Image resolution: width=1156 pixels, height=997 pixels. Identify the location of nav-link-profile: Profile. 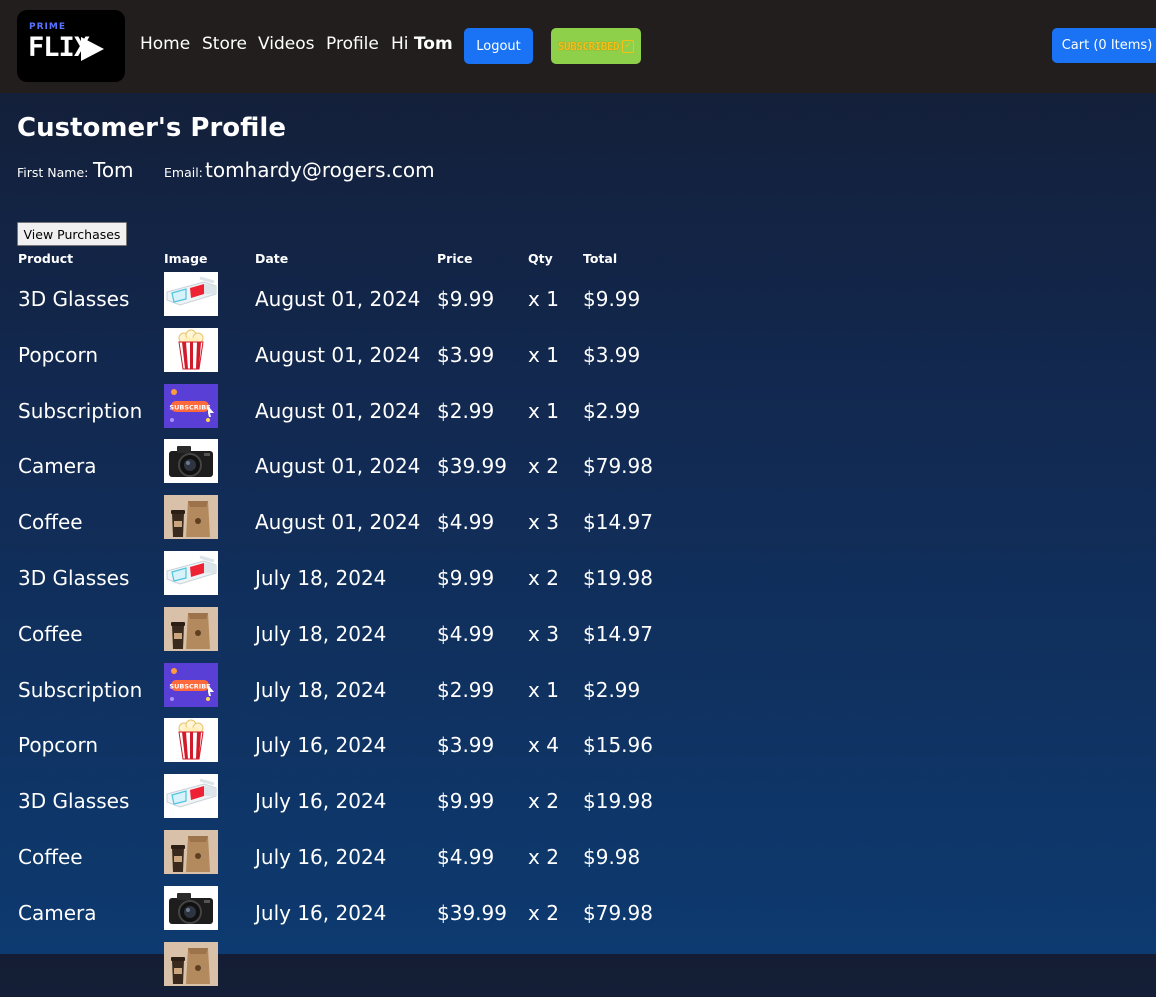
(352, 44).